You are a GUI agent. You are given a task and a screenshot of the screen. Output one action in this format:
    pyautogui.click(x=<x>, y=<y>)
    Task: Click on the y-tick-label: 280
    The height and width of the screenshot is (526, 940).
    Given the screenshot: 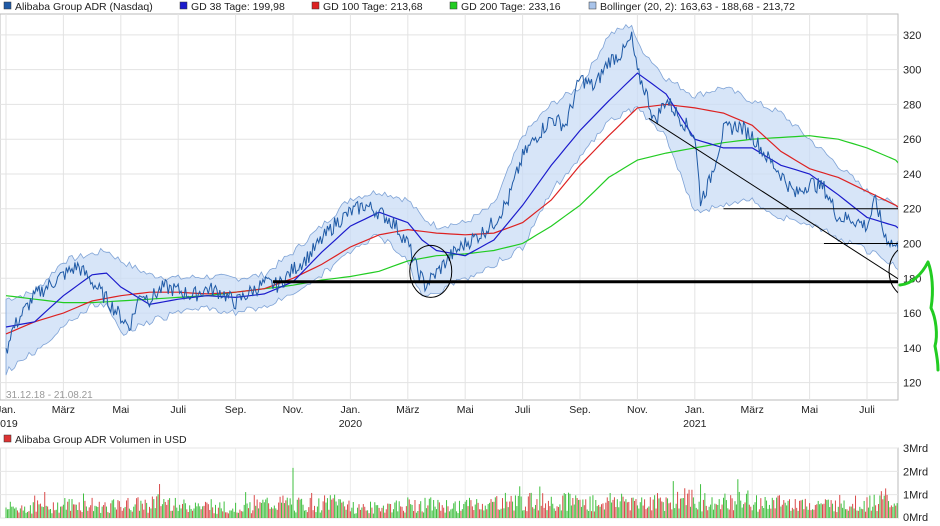 What is the action you would take?
    pyautogui.click(x=912, y=105)
    